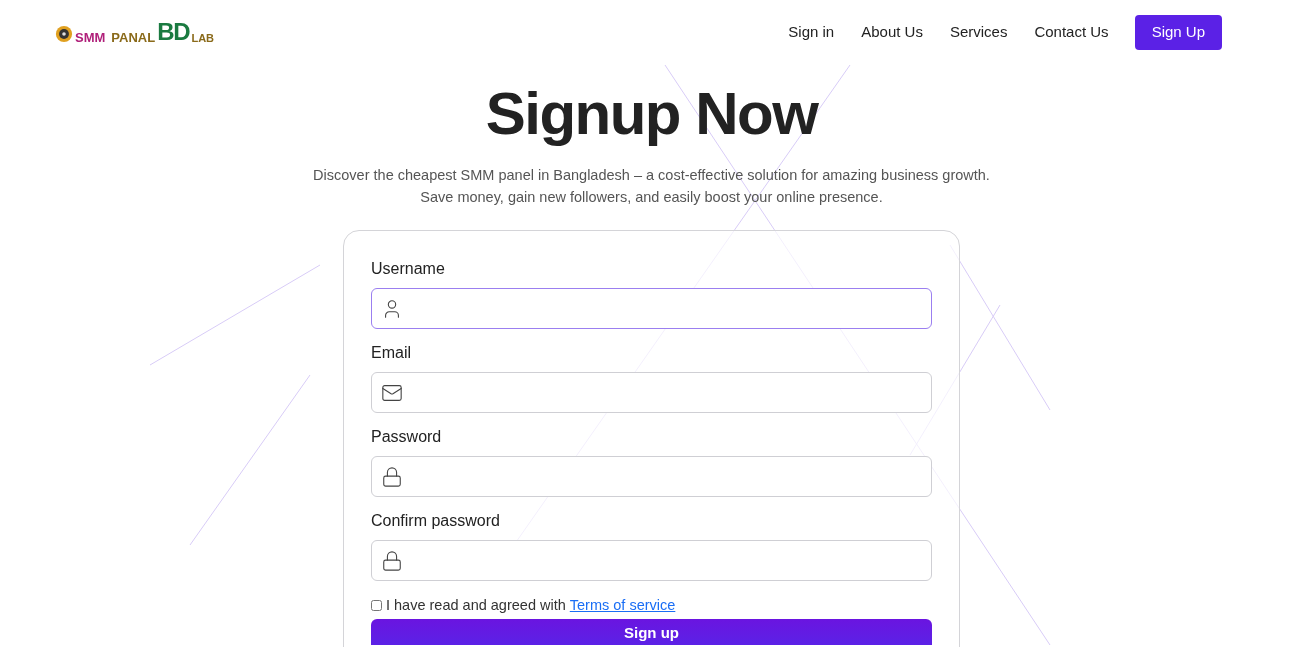 This screenshot has height=647, width=1303. What do you see at coordinates (64, 34) in the screenshot?
I see `gear-logo-icon` at bounding box center [64, 34].